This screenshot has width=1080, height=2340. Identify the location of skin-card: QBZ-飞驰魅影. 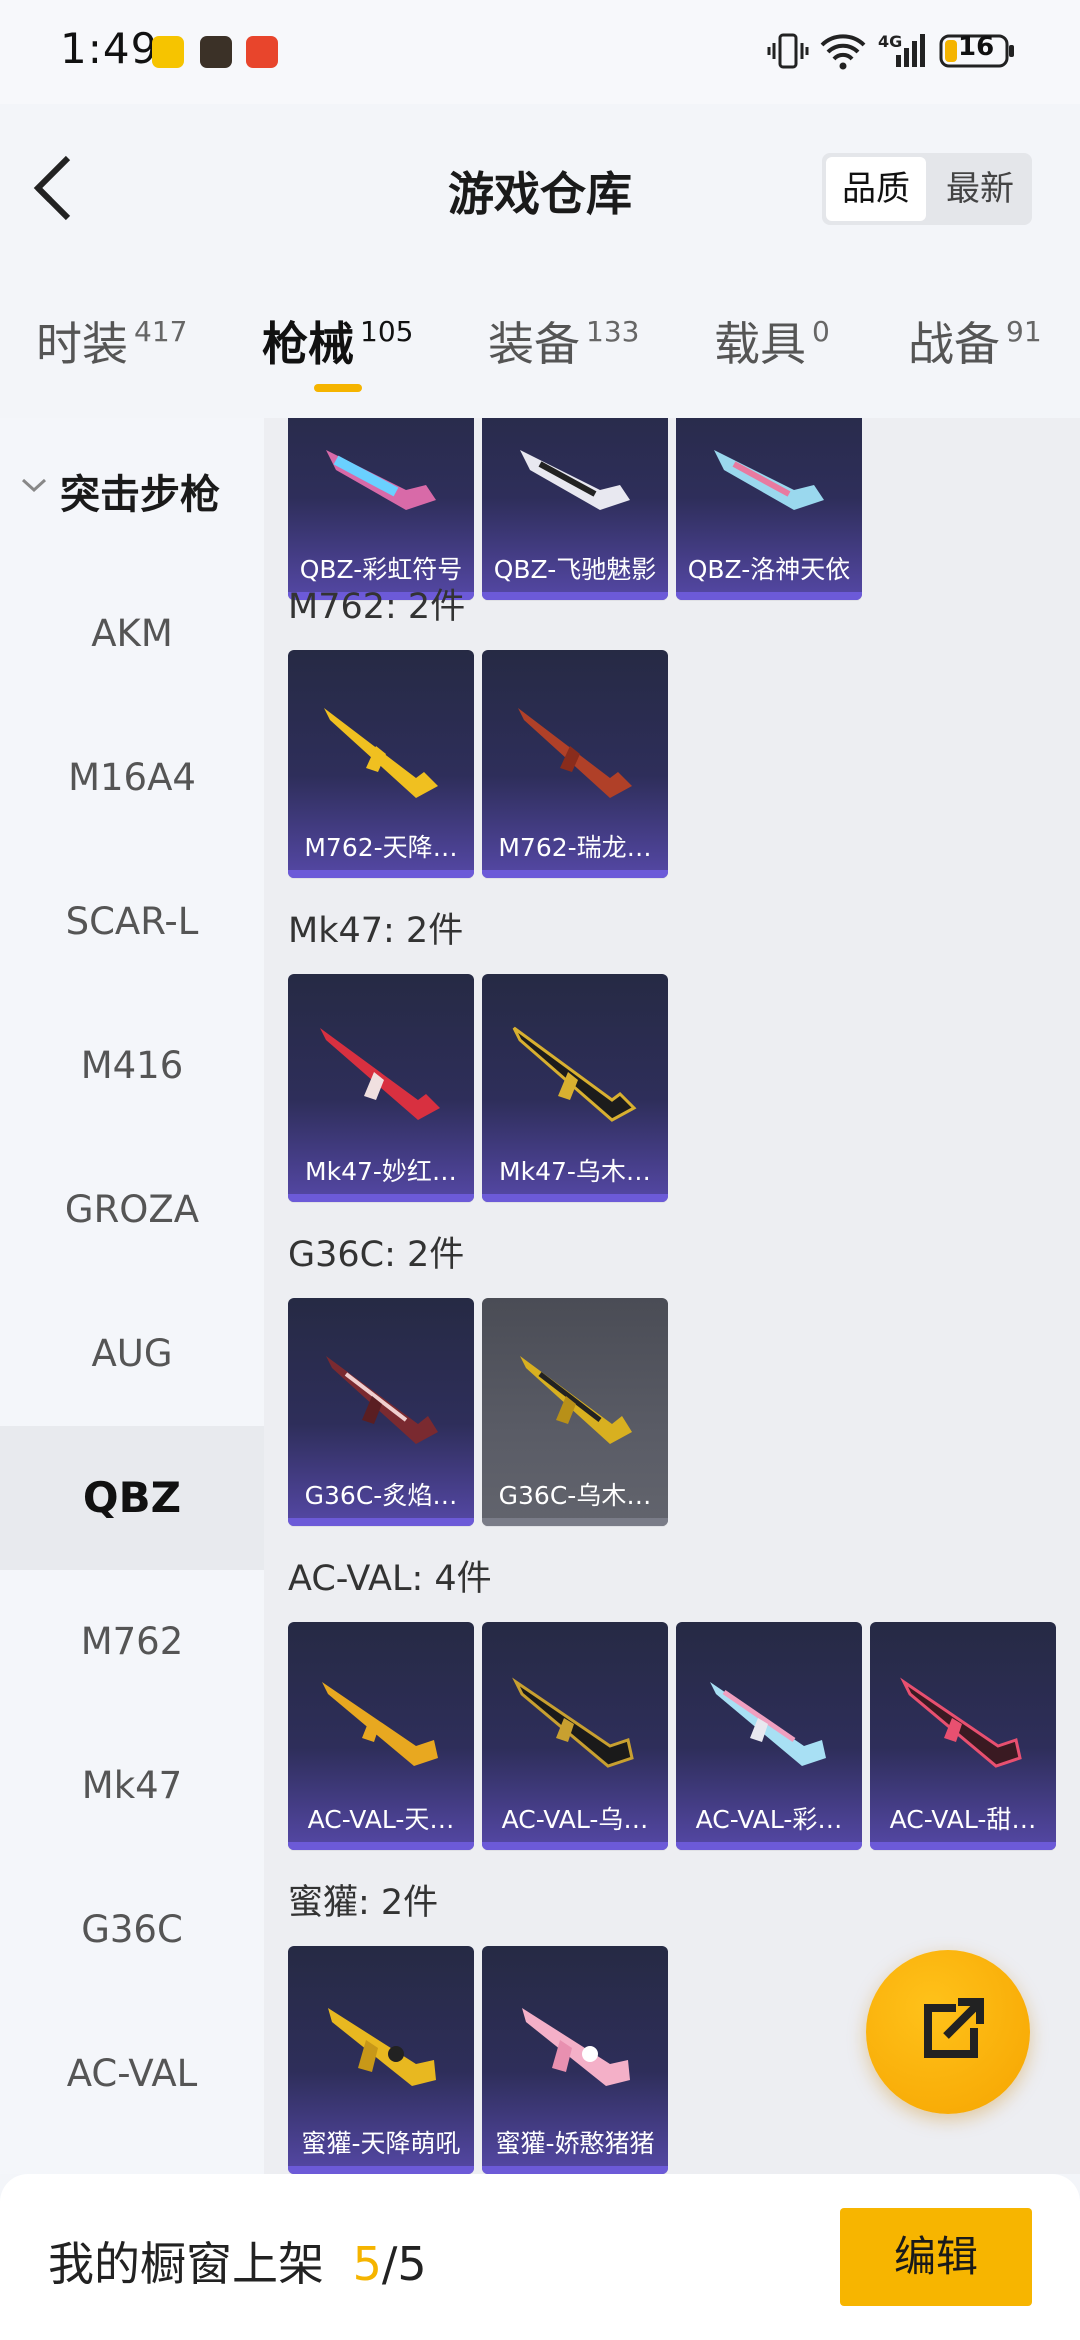
(575, 509).